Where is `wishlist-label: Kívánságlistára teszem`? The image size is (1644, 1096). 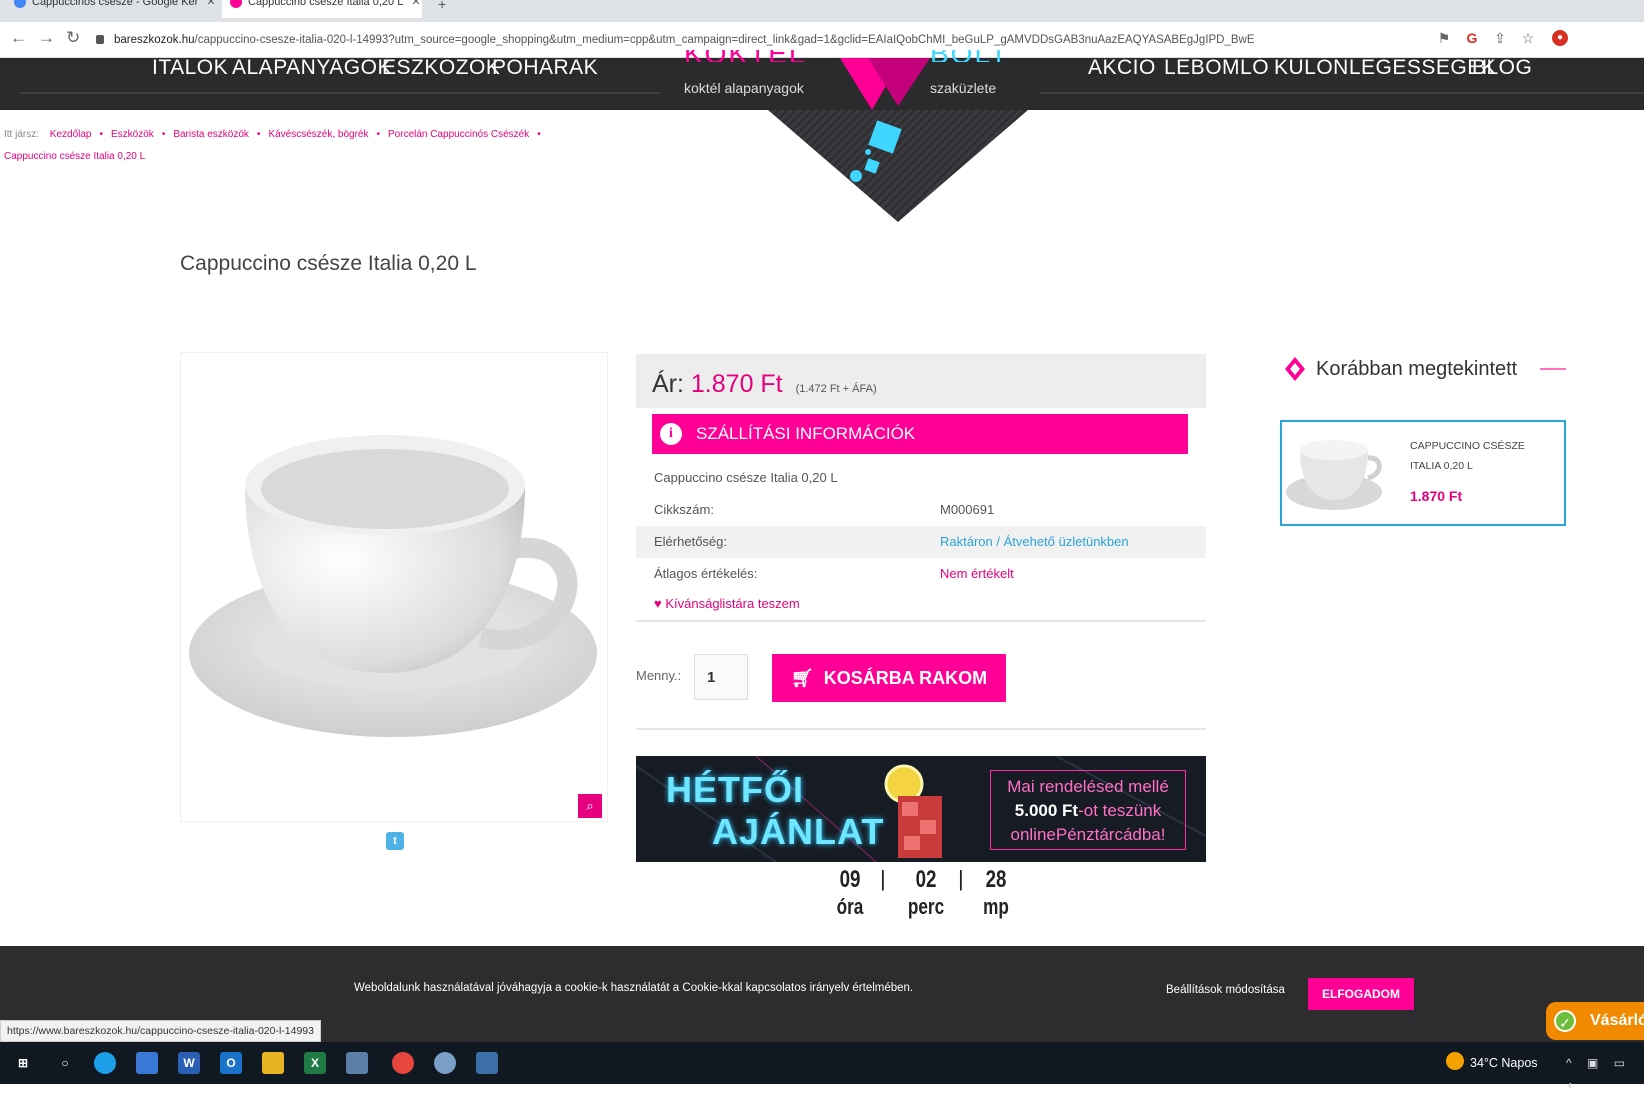 wishlist-label: Kívánságlistára teszem is located at coordinates (732, 603).